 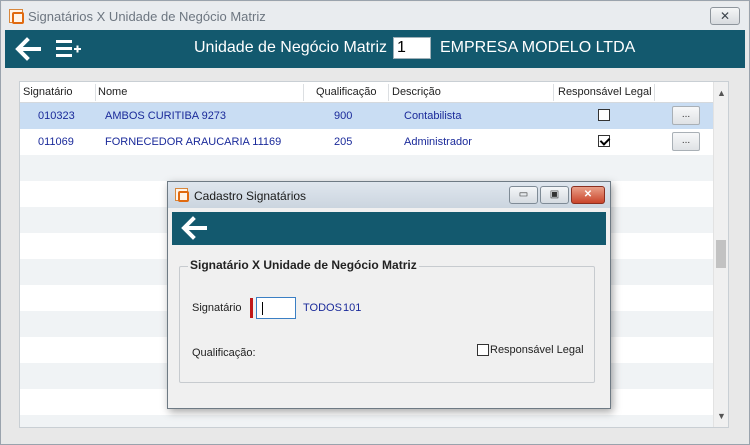 What do you see at coordinates (322, 308) in the screenshot?
I see `signatario-name: TODOS` at bounding box center [322, 308].